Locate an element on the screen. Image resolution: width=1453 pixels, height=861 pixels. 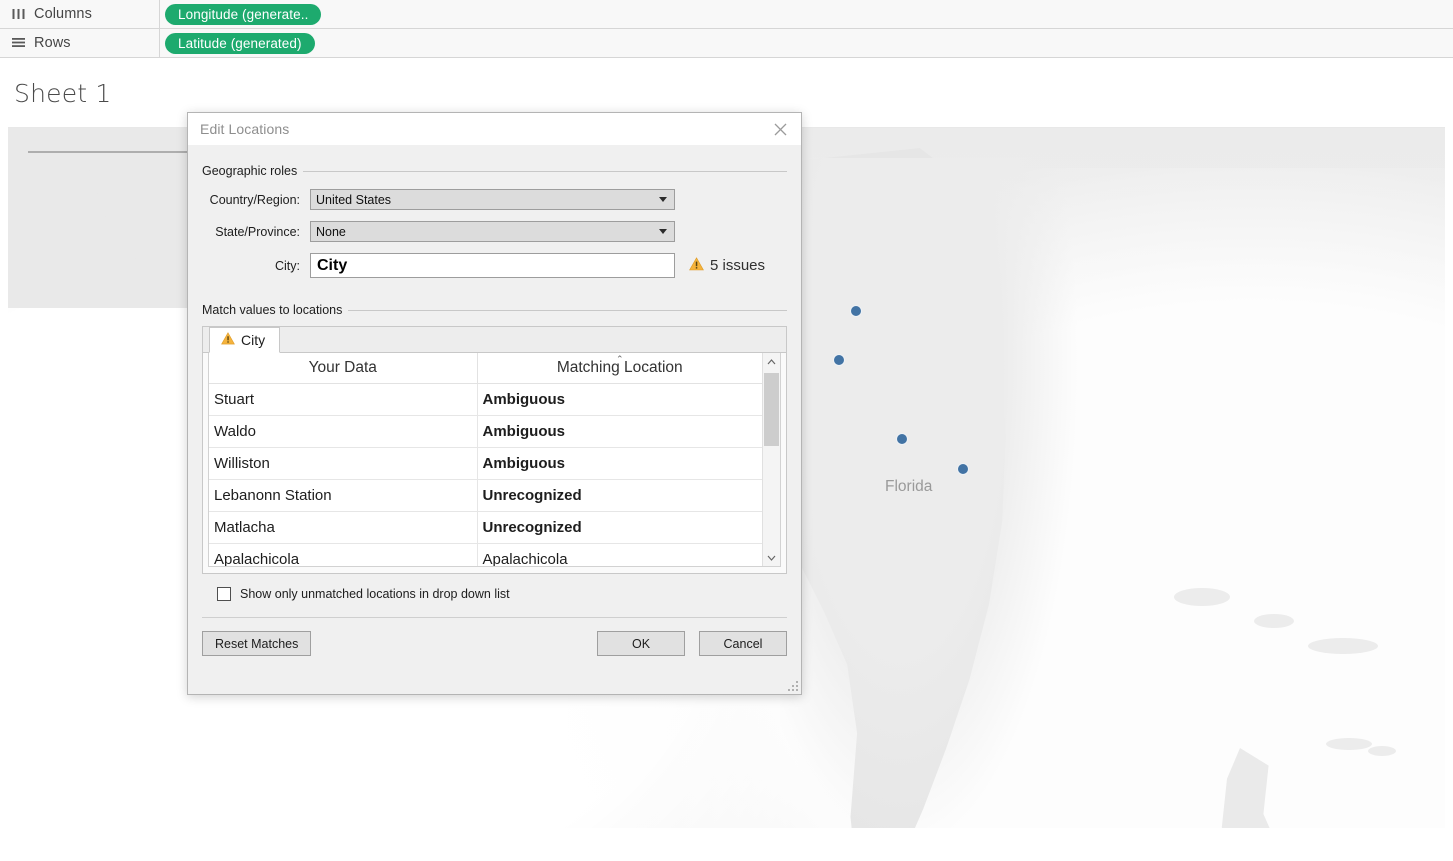
table-row: Stuart Ambiguous is located at coordinates (485, 399).